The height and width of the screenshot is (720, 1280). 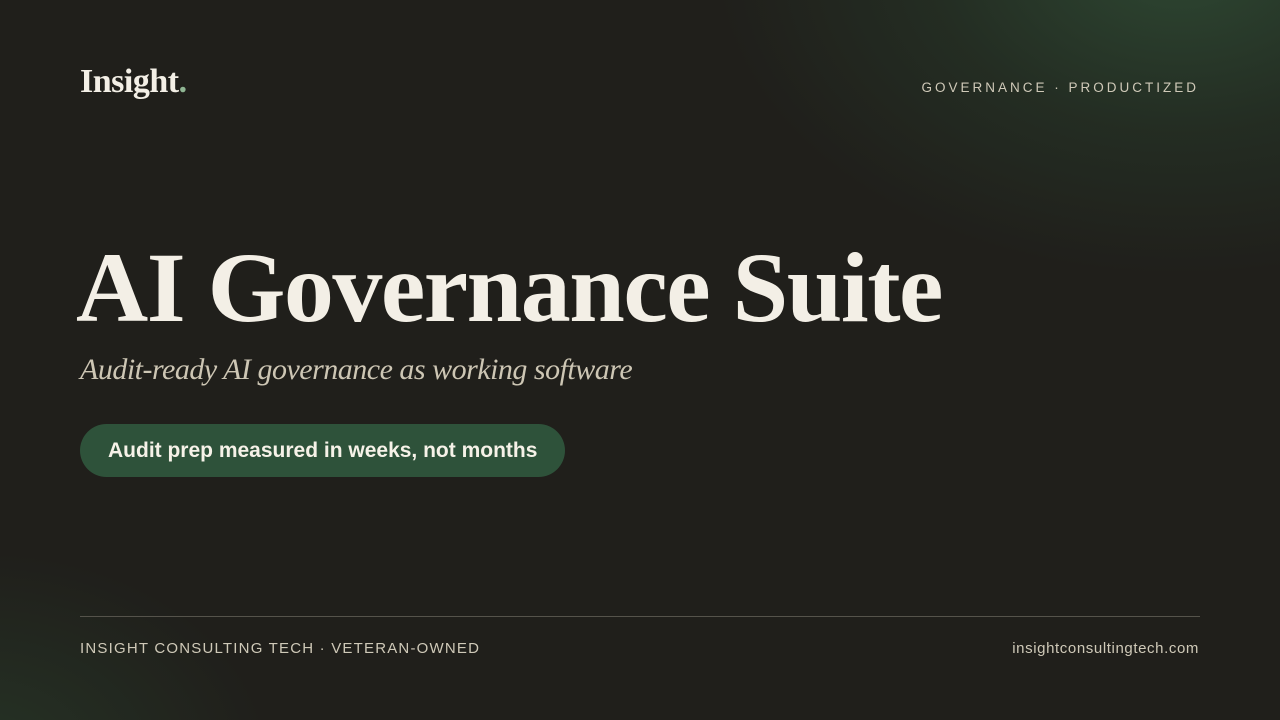 I want to click on hero-title: AI Governance Suite, so click(x=509, y=287).